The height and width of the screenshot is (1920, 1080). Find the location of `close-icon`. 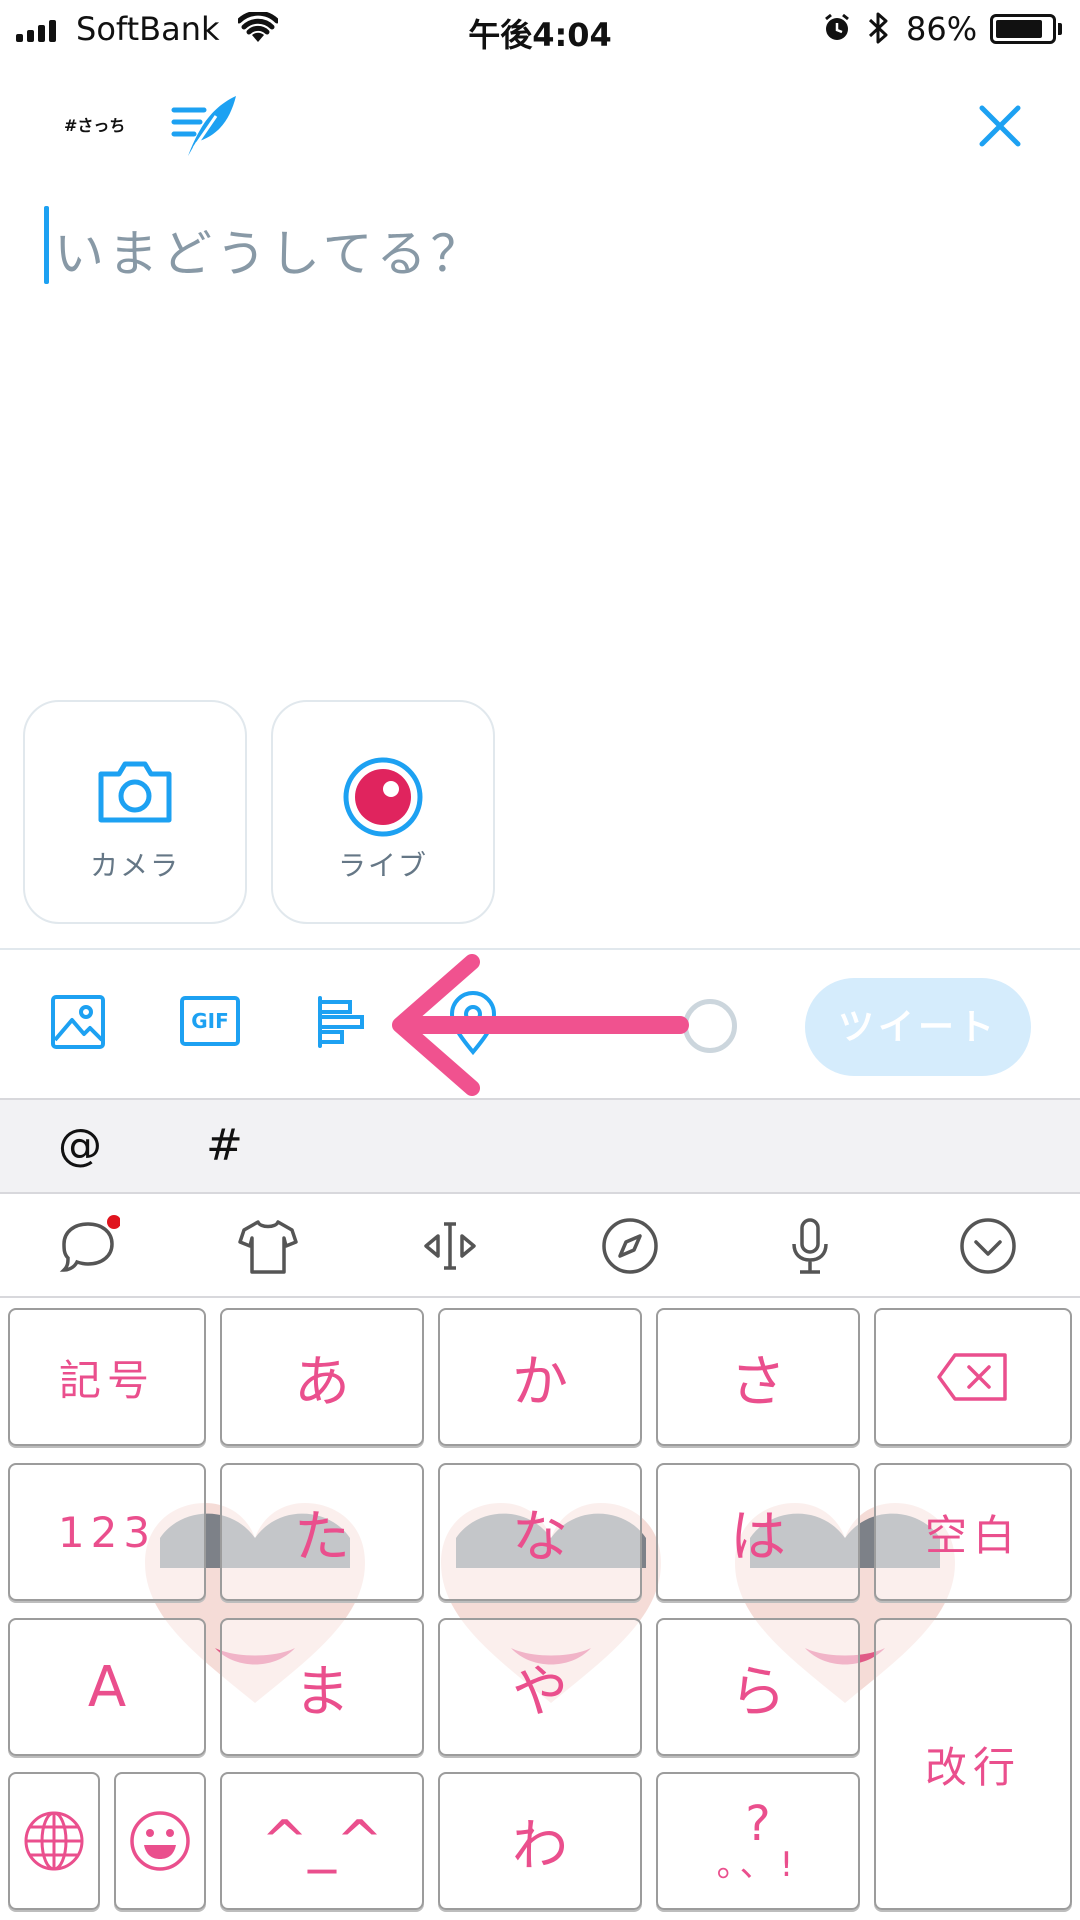

close-icon is located at coordinates (1000, 126).